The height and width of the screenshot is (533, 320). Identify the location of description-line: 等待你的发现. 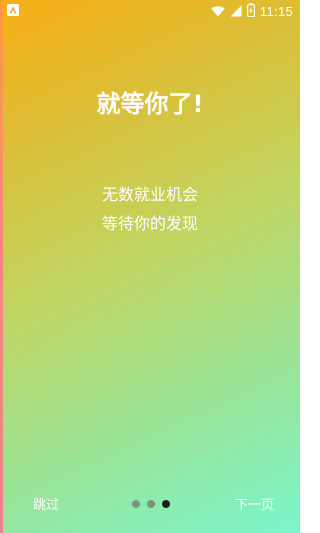
(149, 223).